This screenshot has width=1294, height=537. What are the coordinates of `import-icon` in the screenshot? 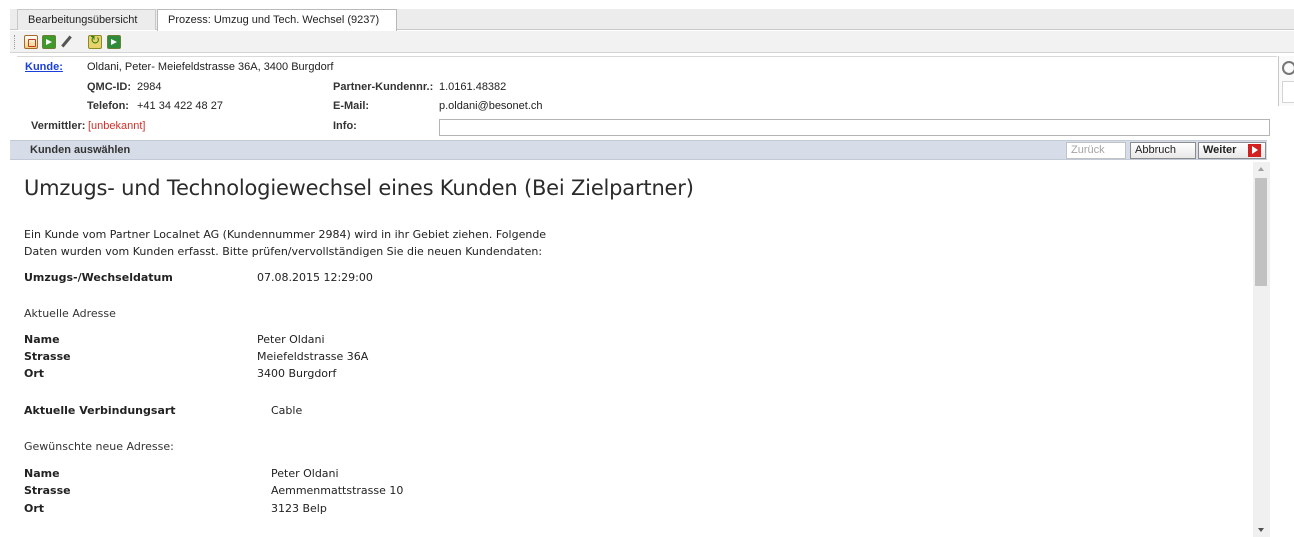 It's located at (49, 42).